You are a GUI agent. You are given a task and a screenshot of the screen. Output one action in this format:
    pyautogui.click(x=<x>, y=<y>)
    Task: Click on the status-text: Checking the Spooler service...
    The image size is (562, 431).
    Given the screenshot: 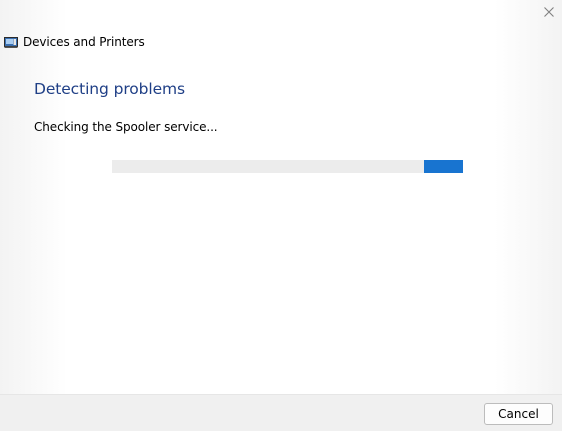 What is the action you would take?
    pyautogui.click(x=126, y=127)
    